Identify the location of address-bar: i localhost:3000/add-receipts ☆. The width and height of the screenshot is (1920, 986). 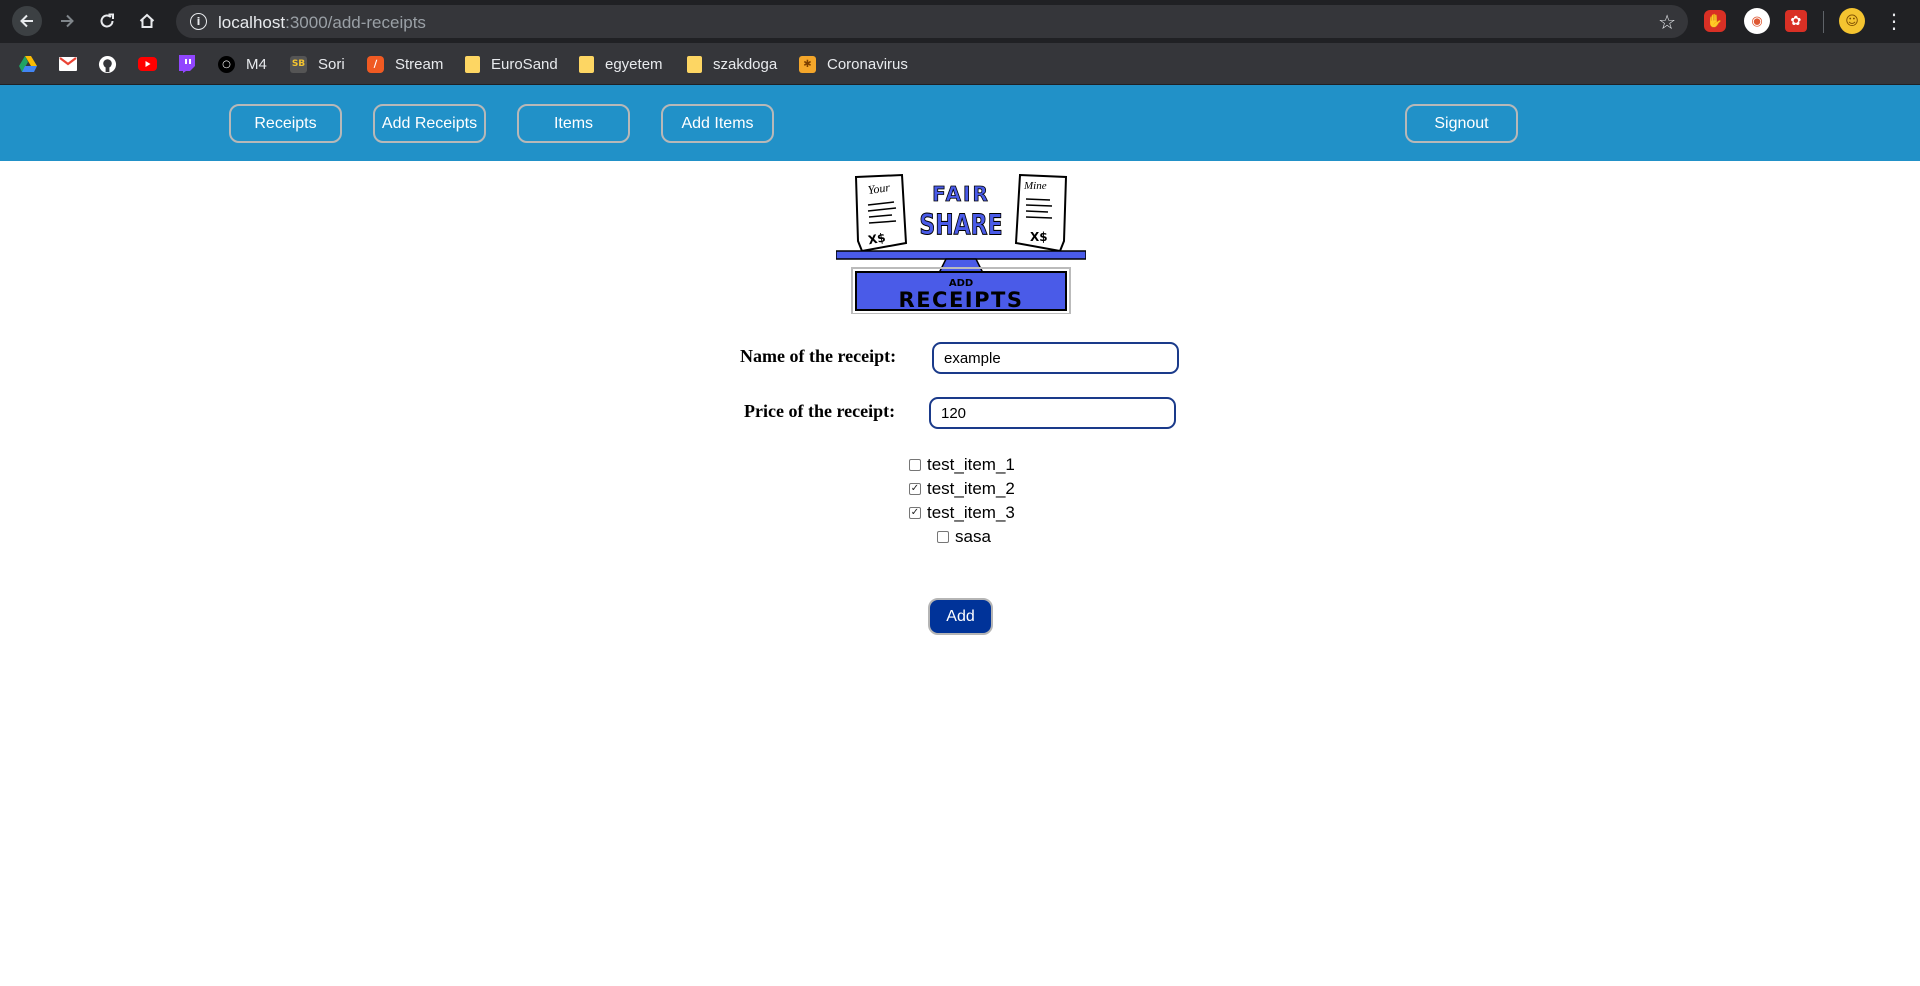
(932, 21).